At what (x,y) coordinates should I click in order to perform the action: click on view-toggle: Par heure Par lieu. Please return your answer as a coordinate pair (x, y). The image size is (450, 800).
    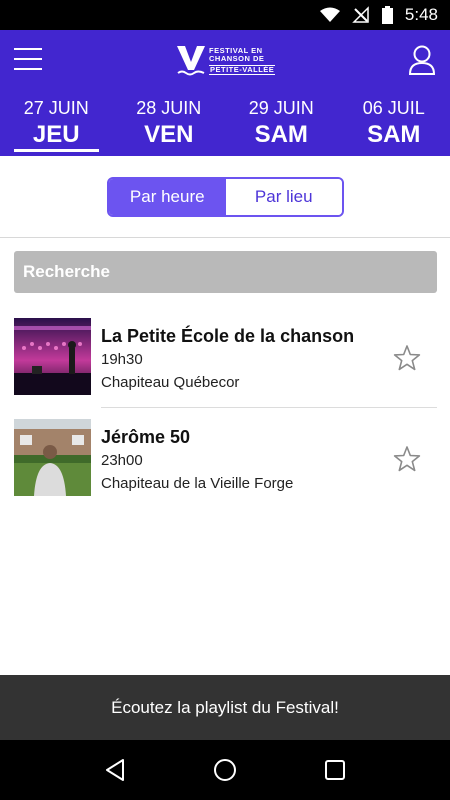
    Looking at the image, I should click on (225, 197).